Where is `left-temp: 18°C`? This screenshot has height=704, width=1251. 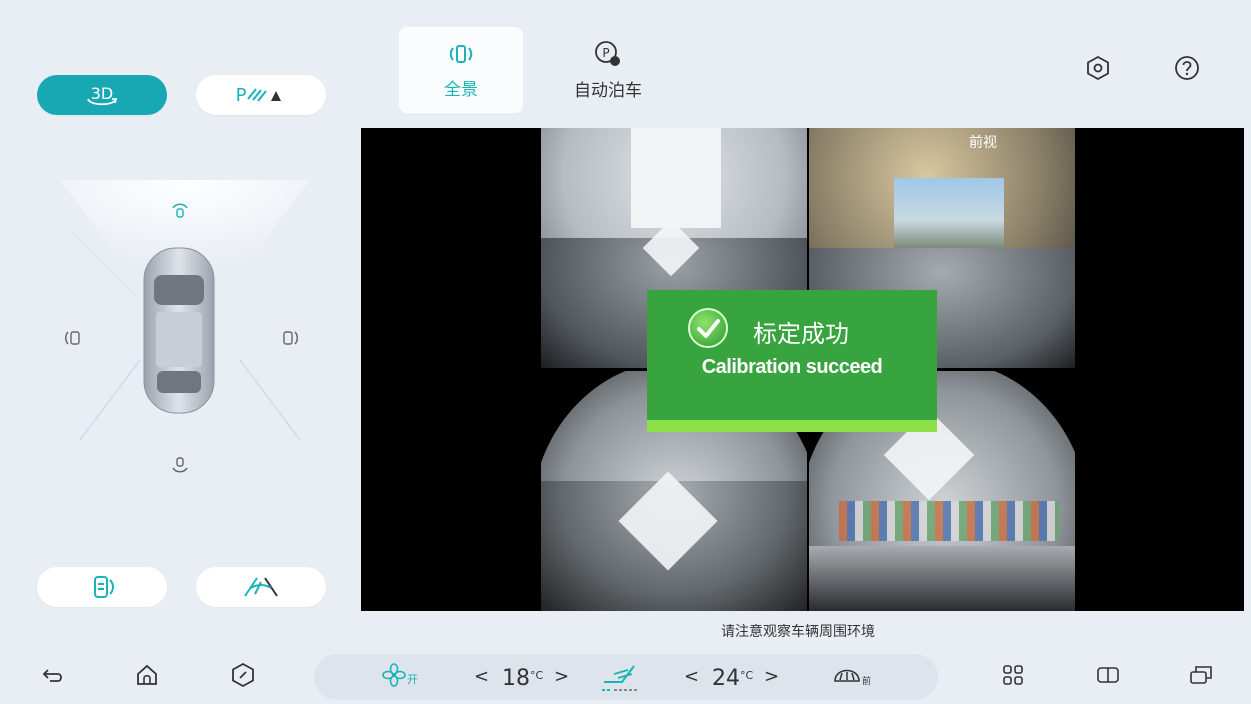
left-temp: 18°C is located at coordinates (523, 678).